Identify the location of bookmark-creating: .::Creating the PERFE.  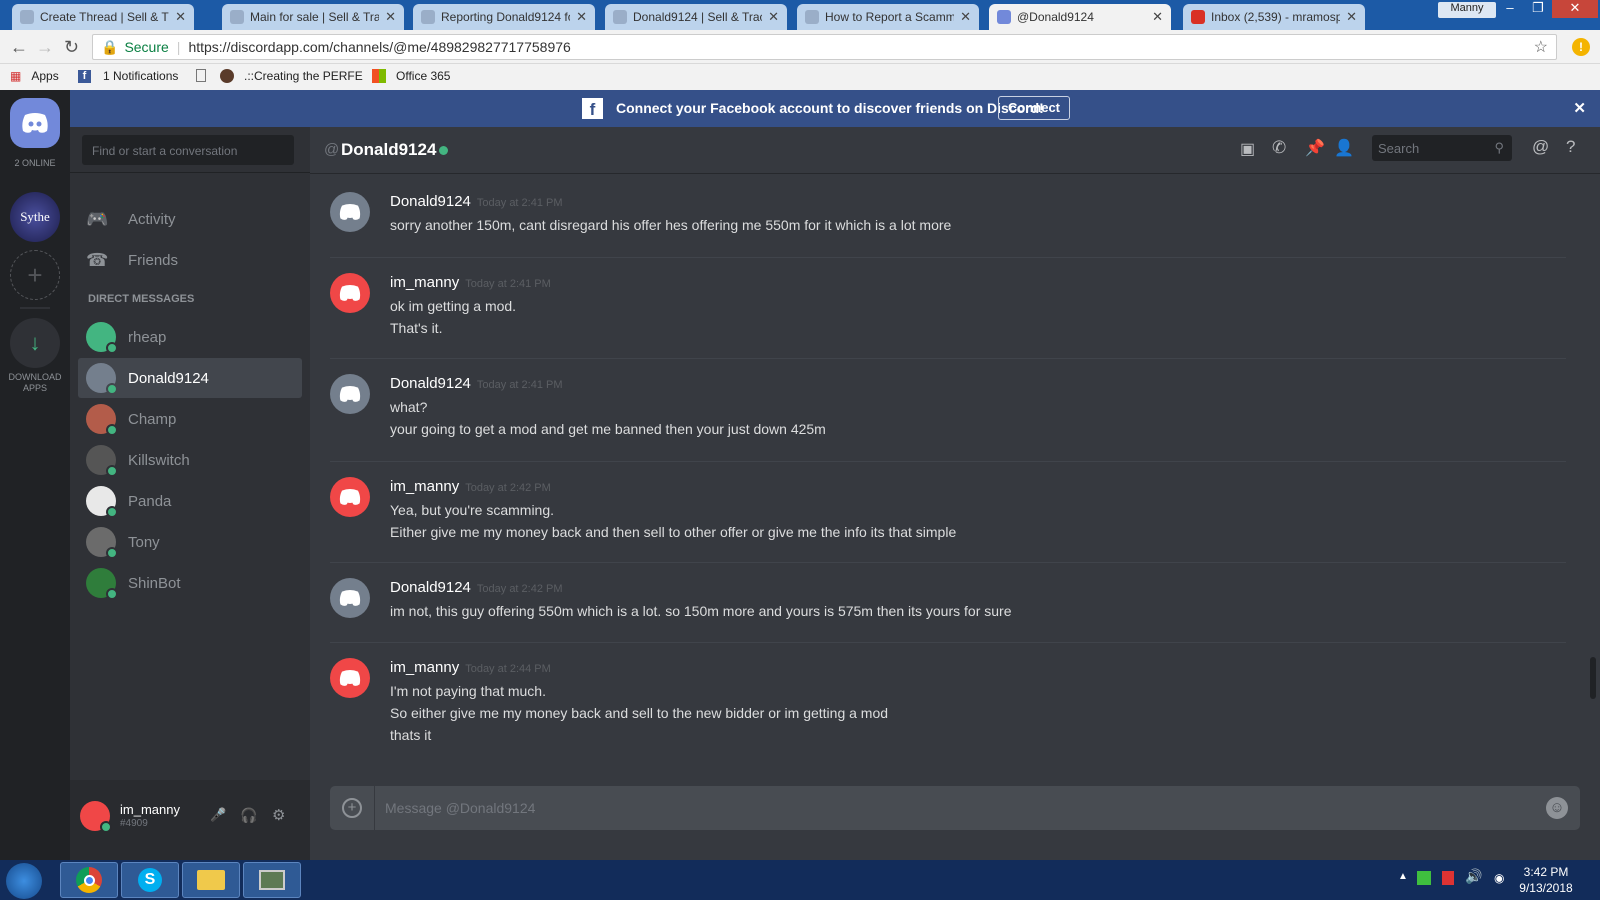
(291, 76).